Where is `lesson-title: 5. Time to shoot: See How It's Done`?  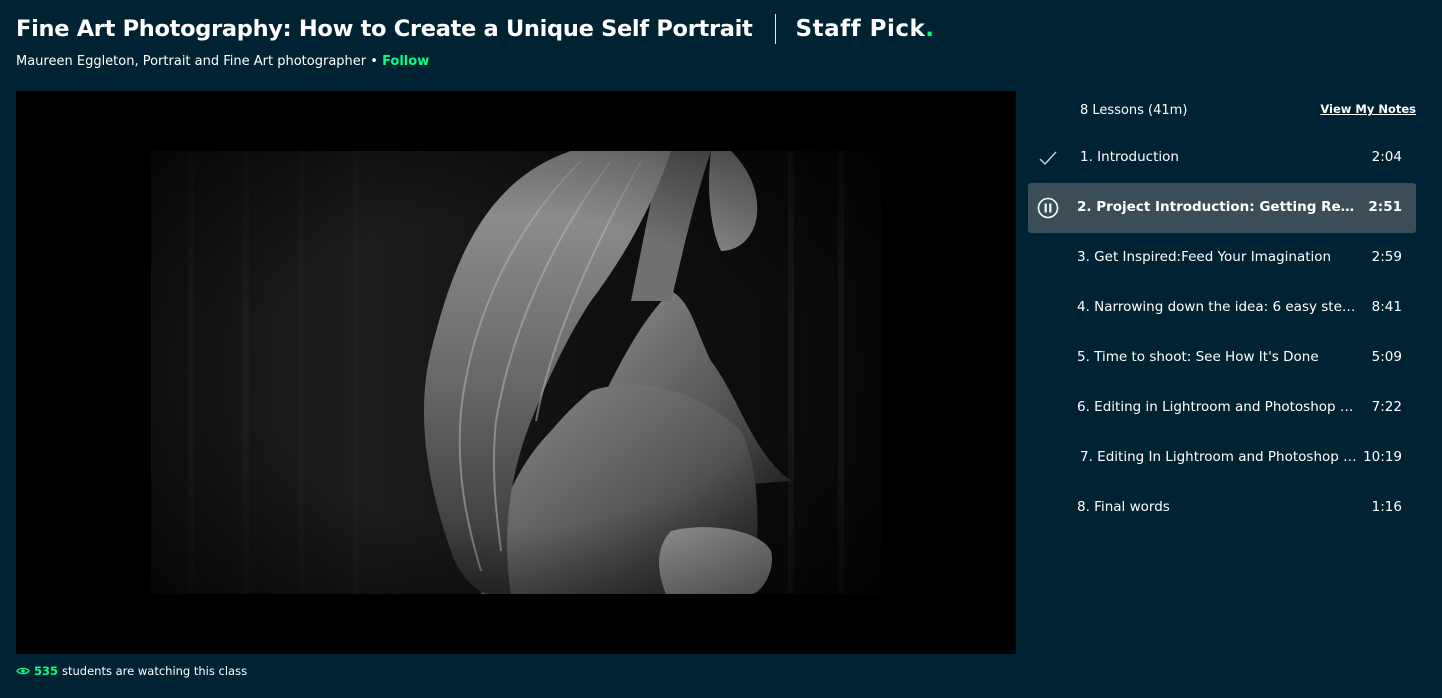 lesson-title: 5. Time to shoot: See How It's Done is located at coordinates (1198, 357).